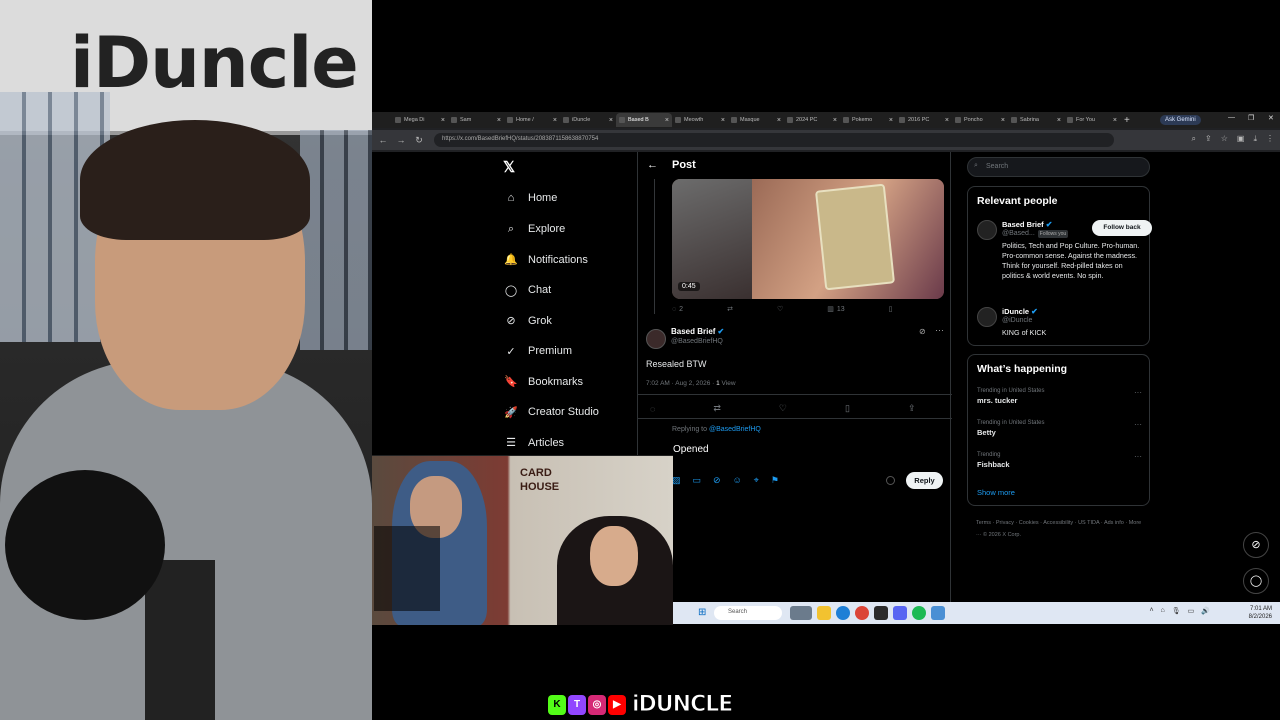 The image size is (1280, 720). Describe the element at coordinates (538, 351) in the screenshot. I see `nav-item-premium: ✓ Premium` at that location.